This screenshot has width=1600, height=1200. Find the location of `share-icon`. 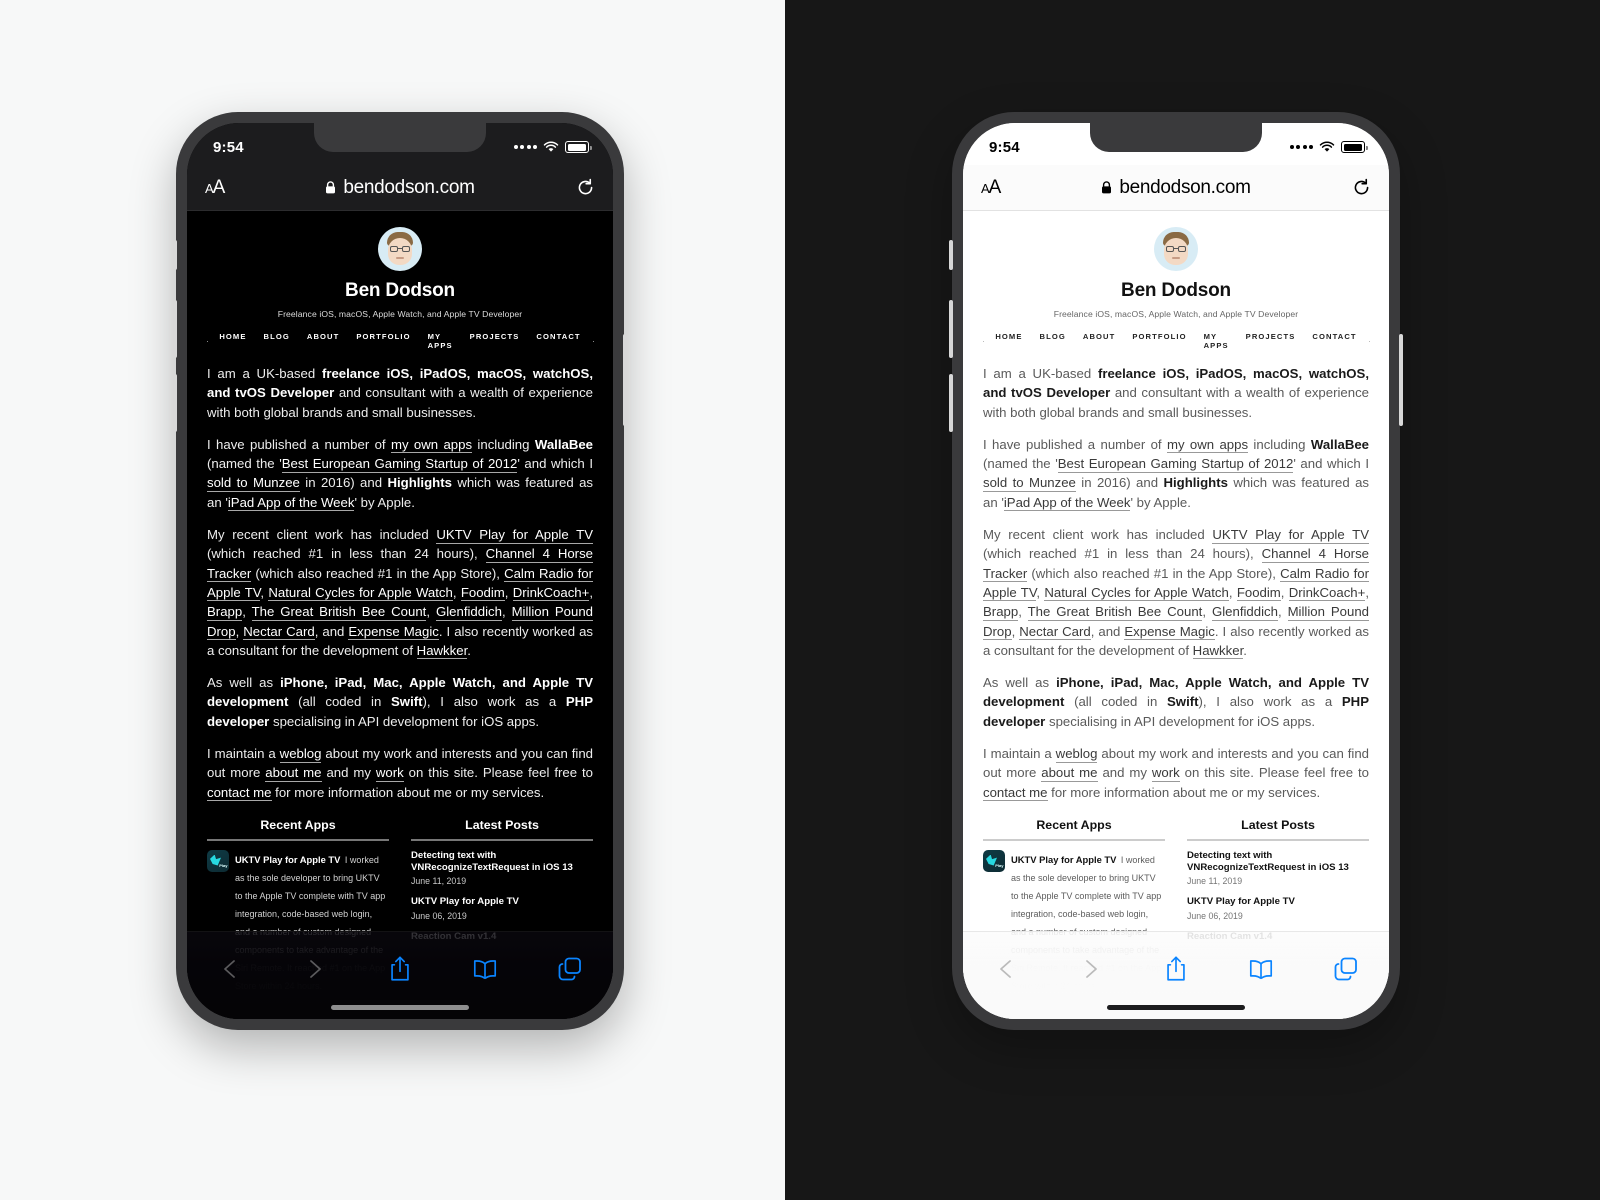

share-icon is located at coordinates (400, 968).